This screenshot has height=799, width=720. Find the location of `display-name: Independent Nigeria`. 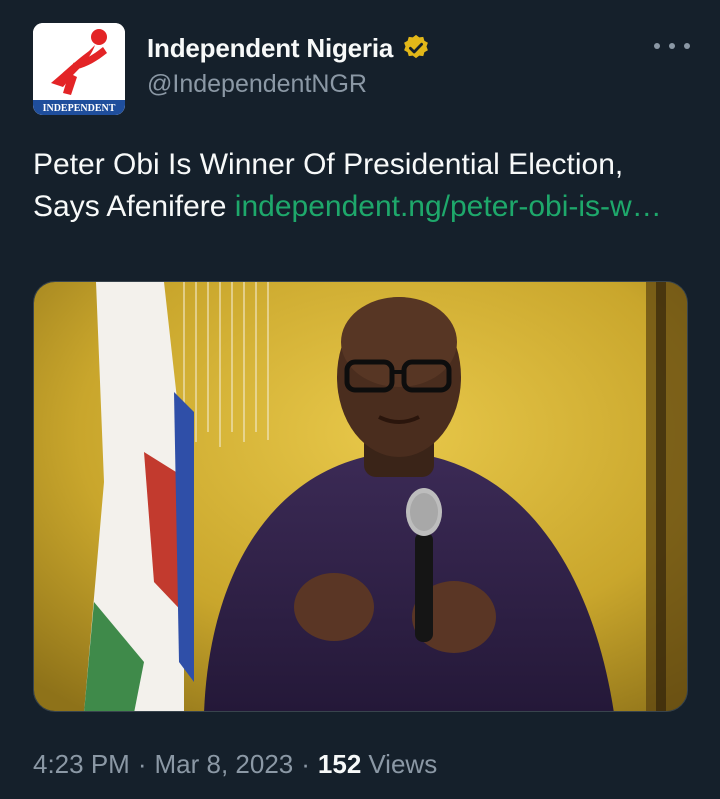

display-name: Independent Nigeria is located at coordinates (270, 48).